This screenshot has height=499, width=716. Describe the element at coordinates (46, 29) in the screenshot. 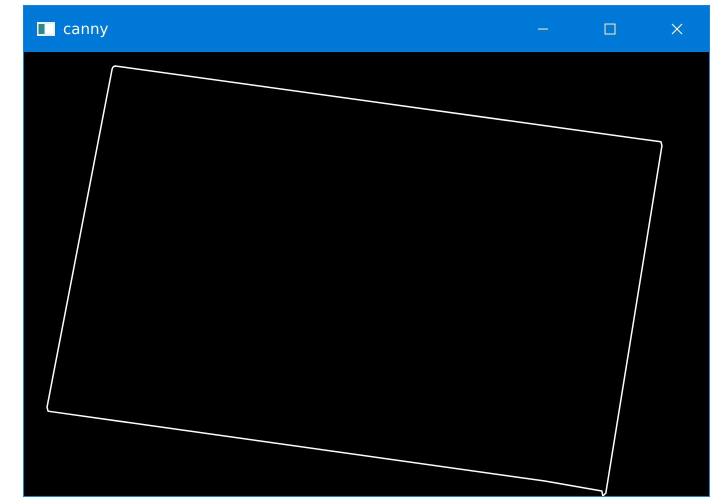

I see `app-icon` at that location.